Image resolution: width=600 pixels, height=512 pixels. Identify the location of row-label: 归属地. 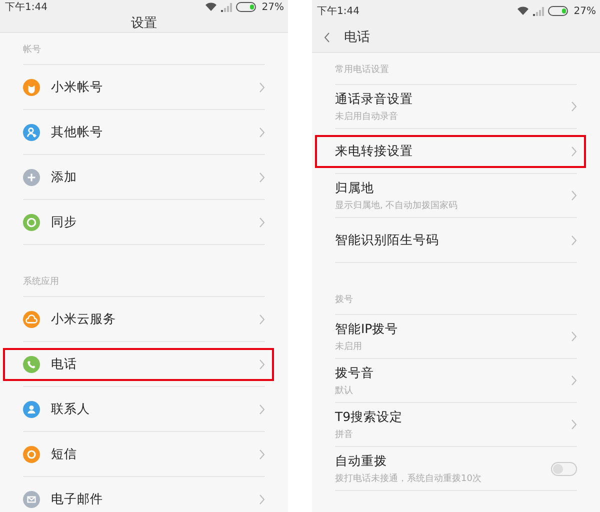
(355, 188).